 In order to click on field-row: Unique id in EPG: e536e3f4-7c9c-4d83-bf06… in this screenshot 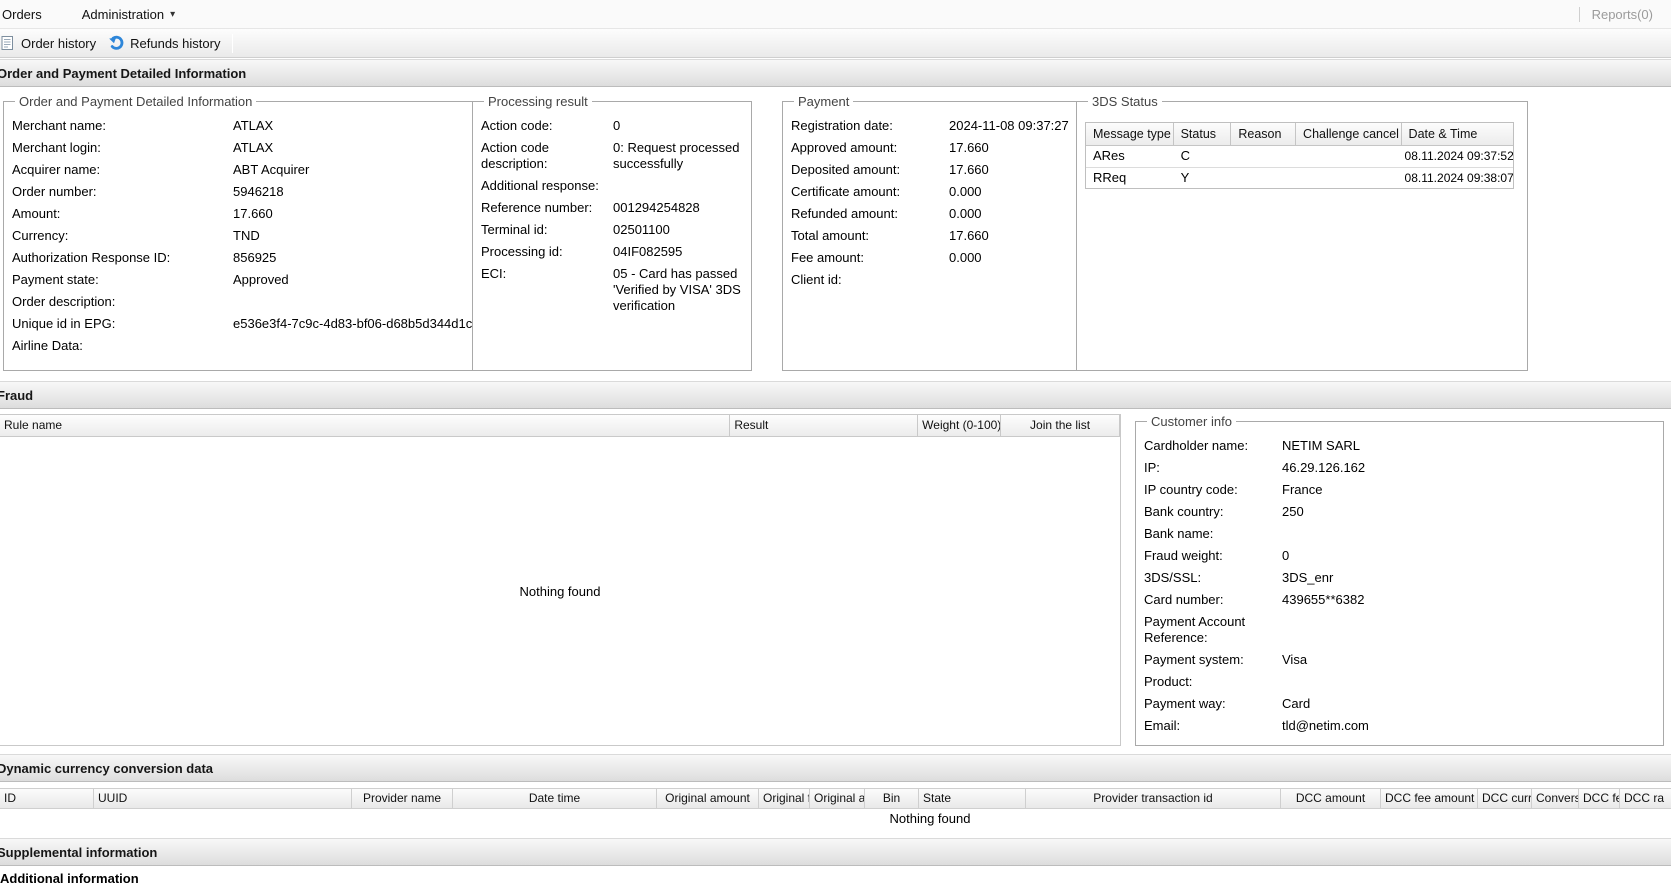, I will do `click(242, 324)`.